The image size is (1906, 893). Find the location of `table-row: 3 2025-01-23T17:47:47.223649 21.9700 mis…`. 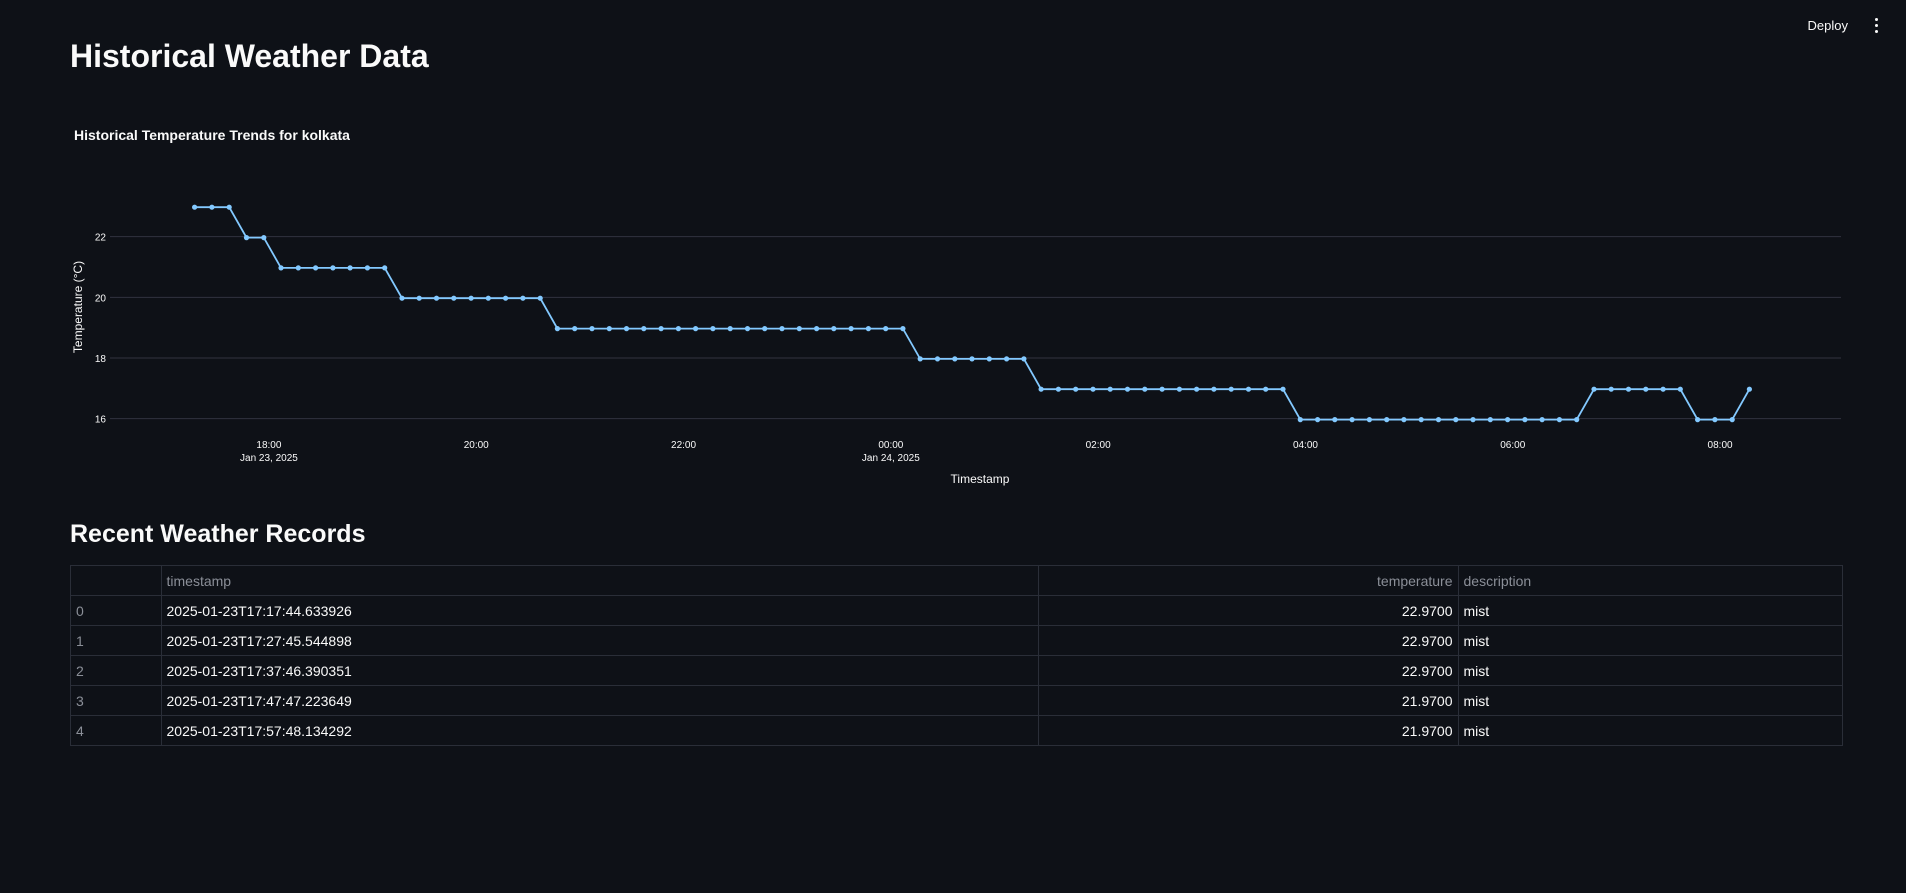

table-row: 3 2025-01-23T17:47:47.223649 21.9700 mis… is located at coordinates (956, 700).